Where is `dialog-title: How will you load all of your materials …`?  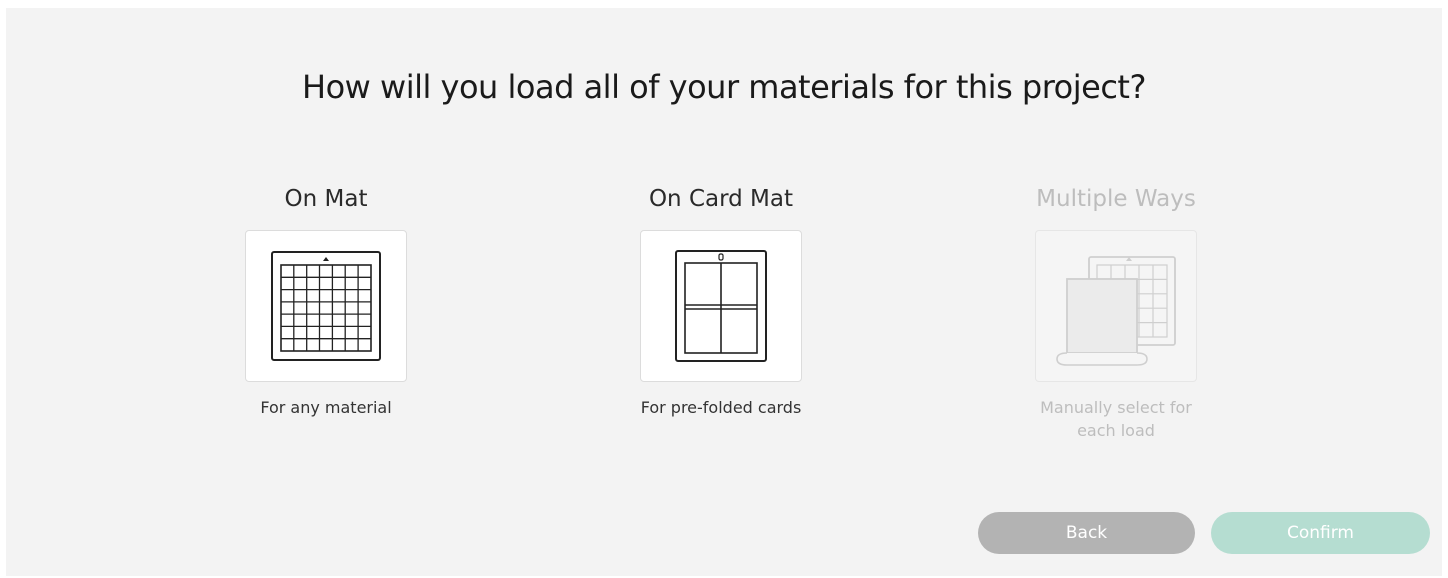 dialog-title: How will you load all of your materials … is located at coordinates (724, 87).